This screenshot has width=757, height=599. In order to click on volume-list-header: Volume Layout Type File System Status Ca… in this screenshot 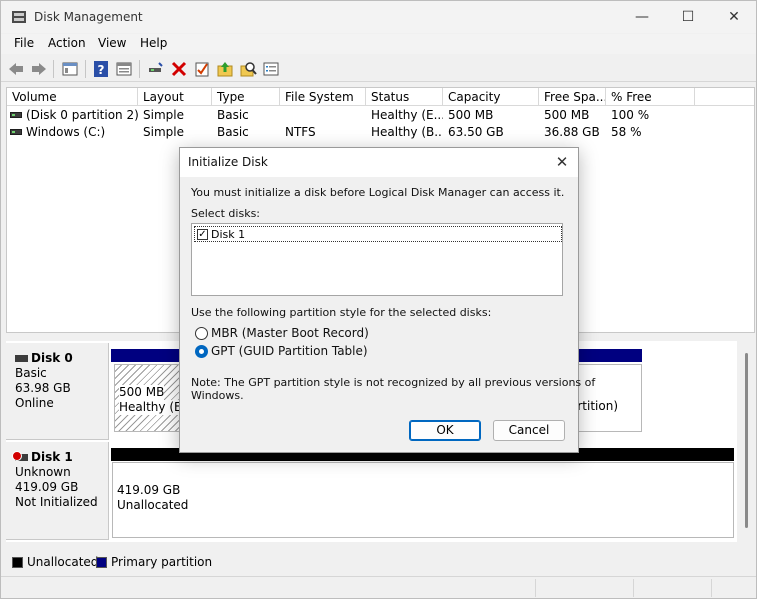, I will do `click(380, 97)`.